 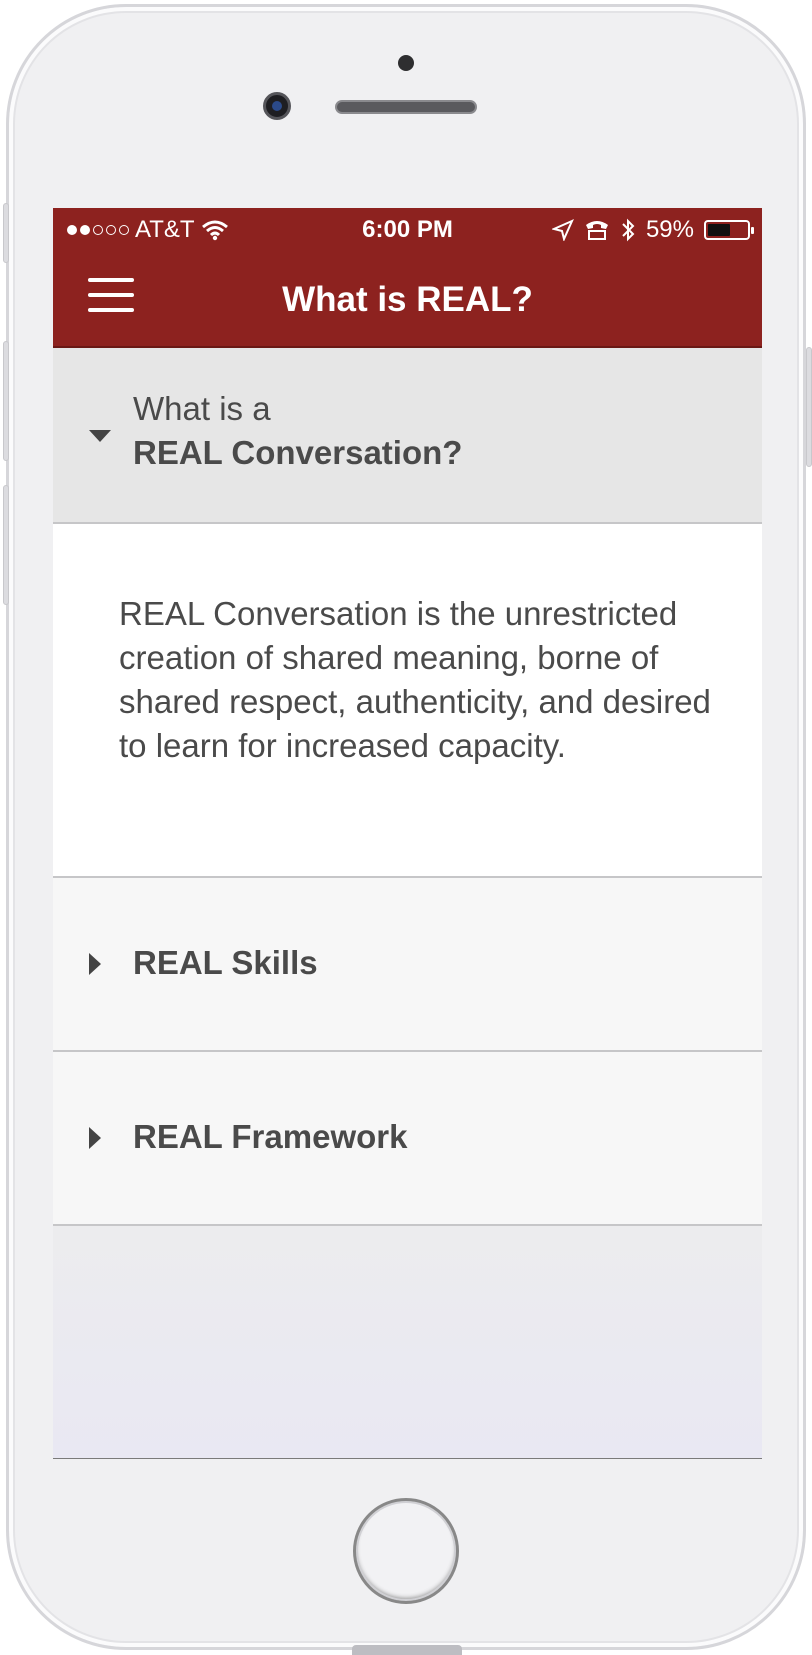 I want to click on mute-switch, so click(x=6, y=233).